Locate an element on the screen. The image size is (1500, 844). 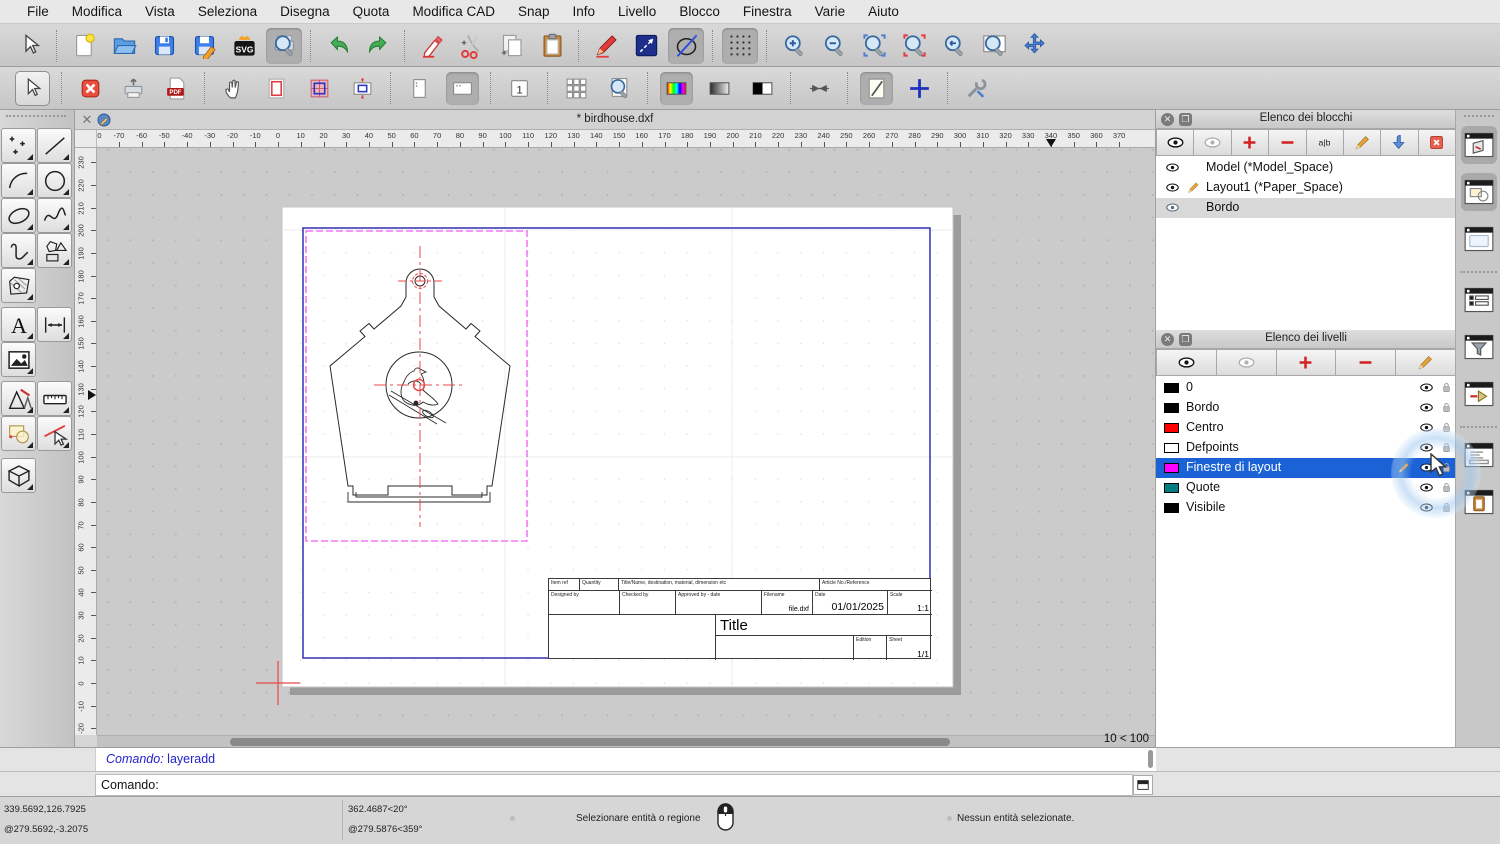
zoom-selection-button is located at coordinates (914, 46).